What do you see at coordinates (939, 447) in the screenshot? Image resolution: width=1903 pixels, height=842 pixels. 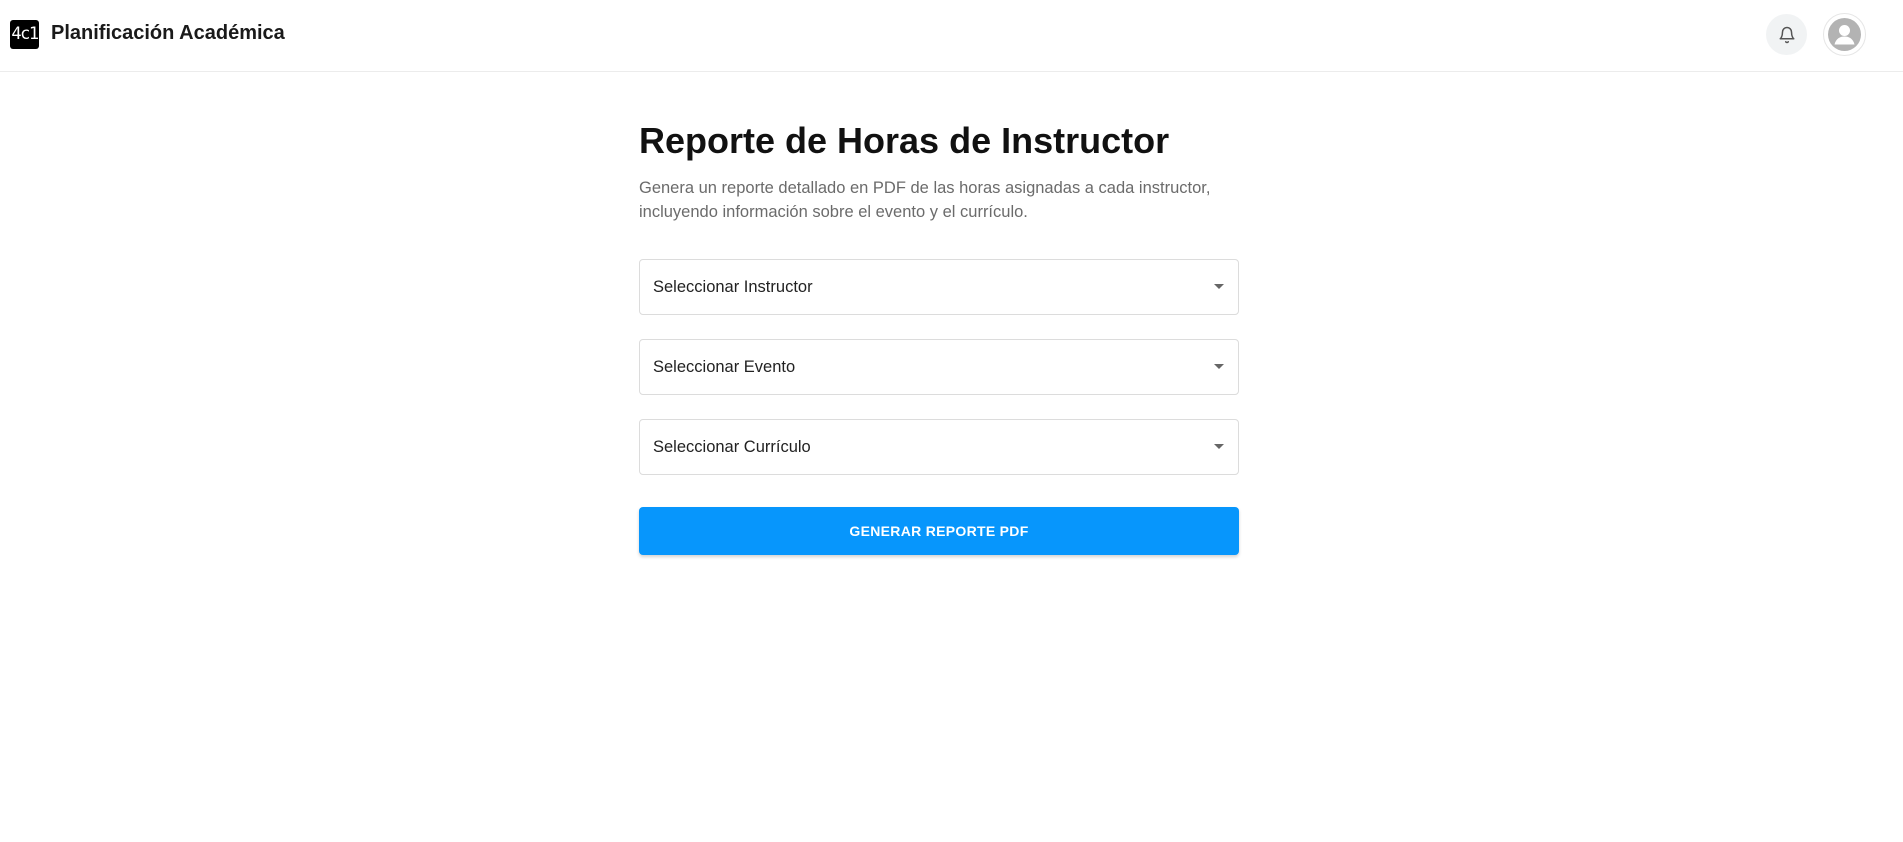 I see `curriculum-select: Seleccionar Currículo` at bounding box center [939, 447].